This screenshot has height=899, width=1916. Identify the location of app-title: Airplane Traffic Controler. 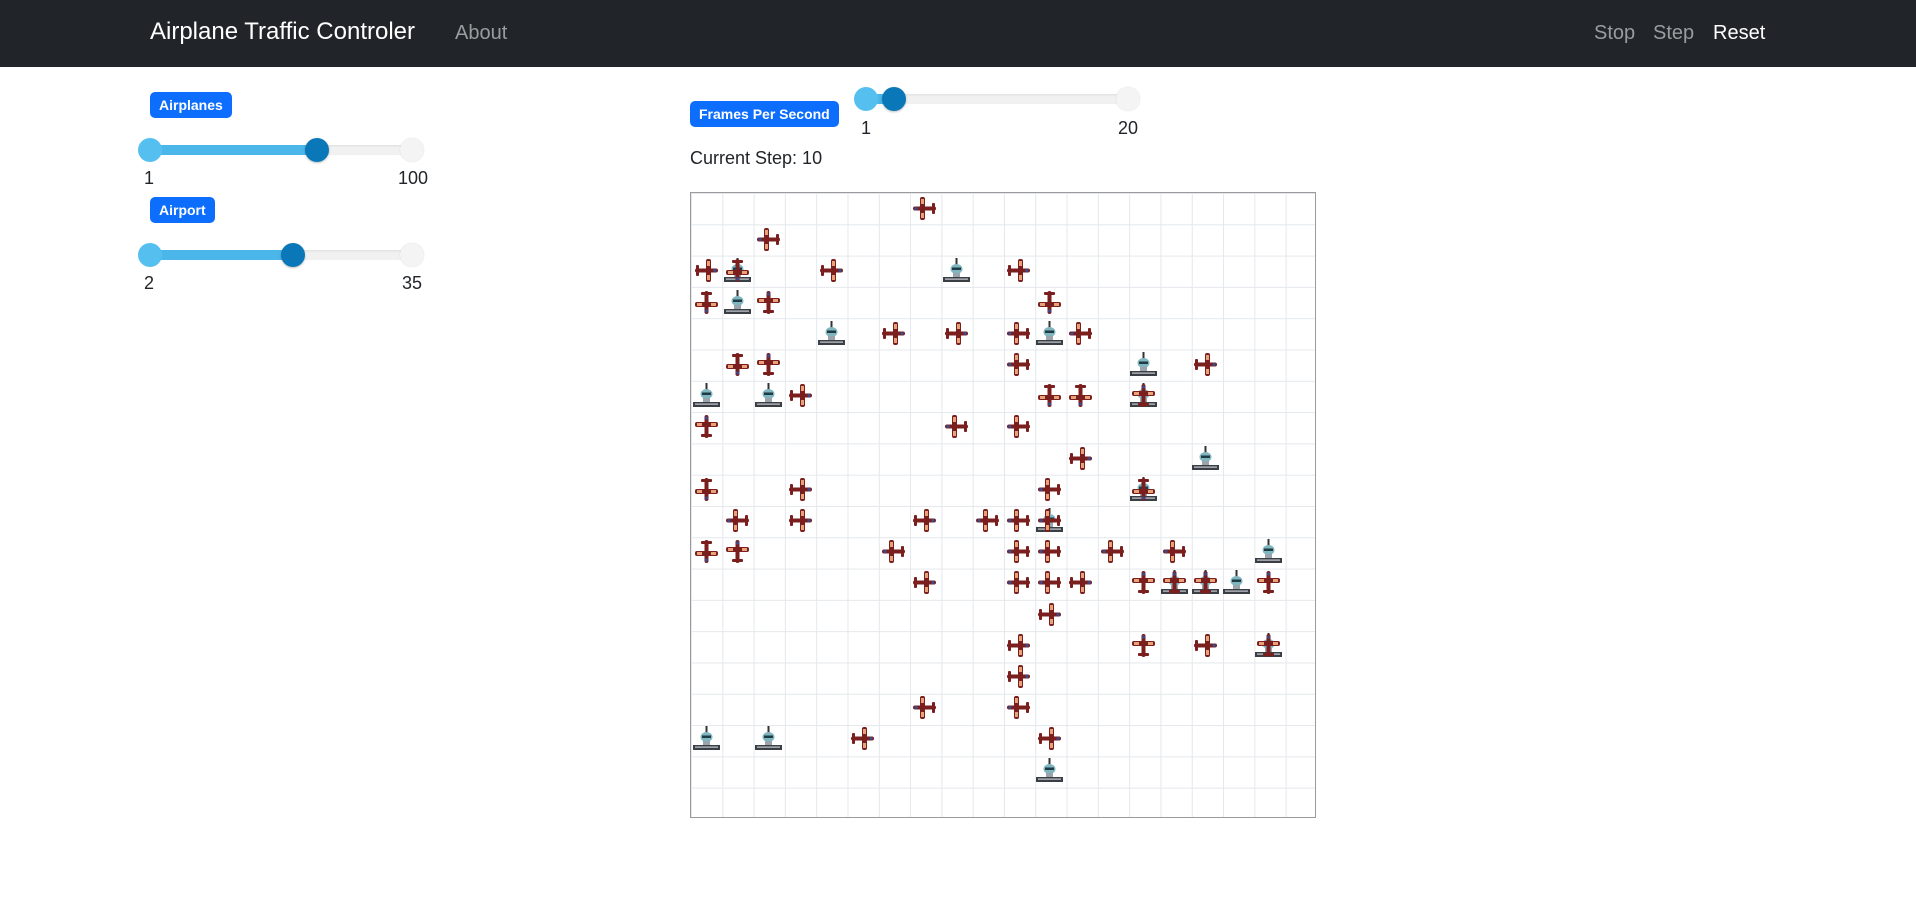
(282, 32).